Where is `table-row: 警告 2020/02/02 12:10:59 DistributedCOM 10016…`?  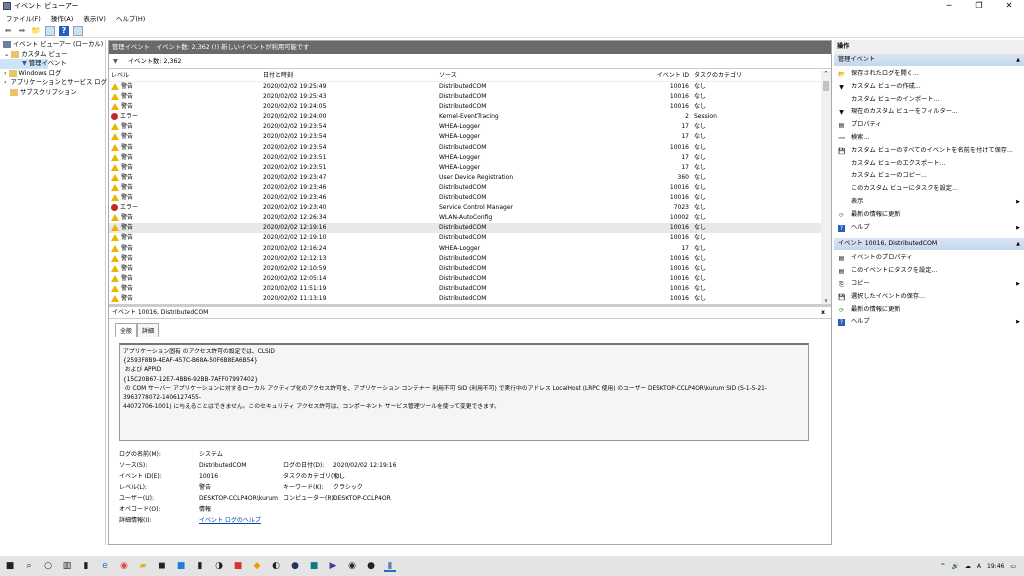 table-row: 警告 2020/02/02 12:10:59 DistributedCOM 10016… is located at coordinates (470, 269).